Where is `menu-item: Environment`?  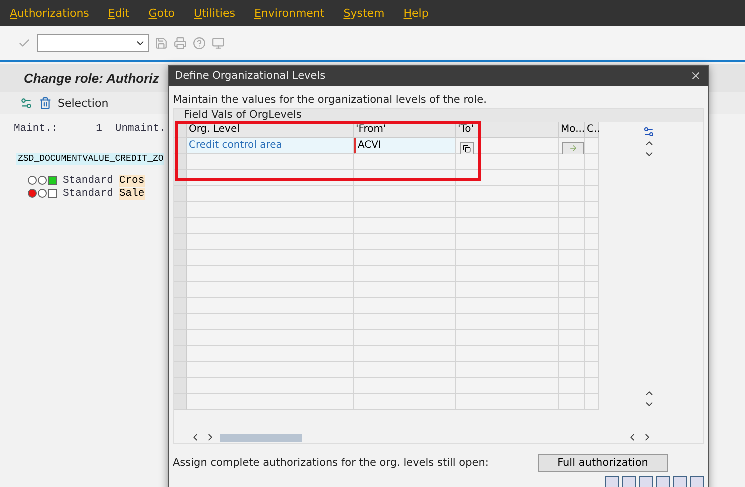
menu-item: Environment is located at coordinates (289, 13).